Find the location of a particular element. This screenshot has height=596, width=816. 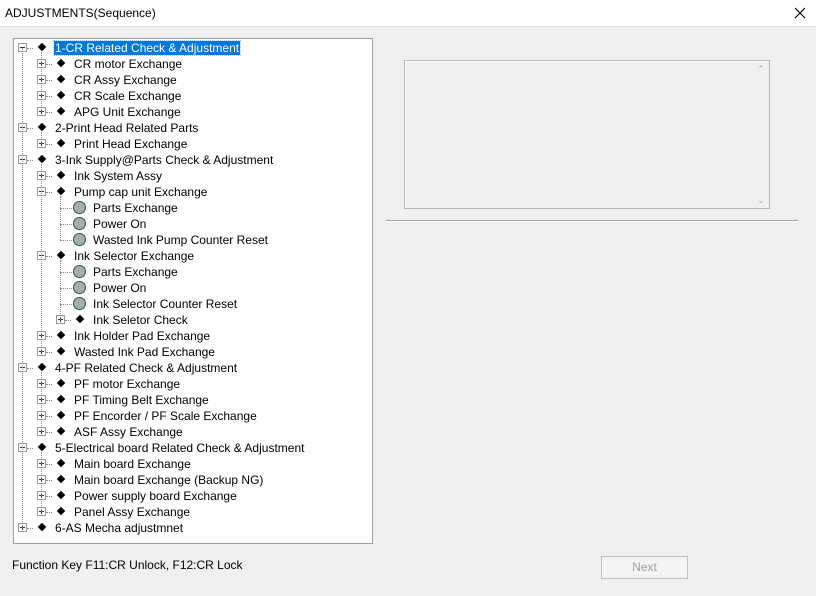

tree-item: 3-Ink Supply@Parts Check & Adjustment is located at coordinates (192, 160).